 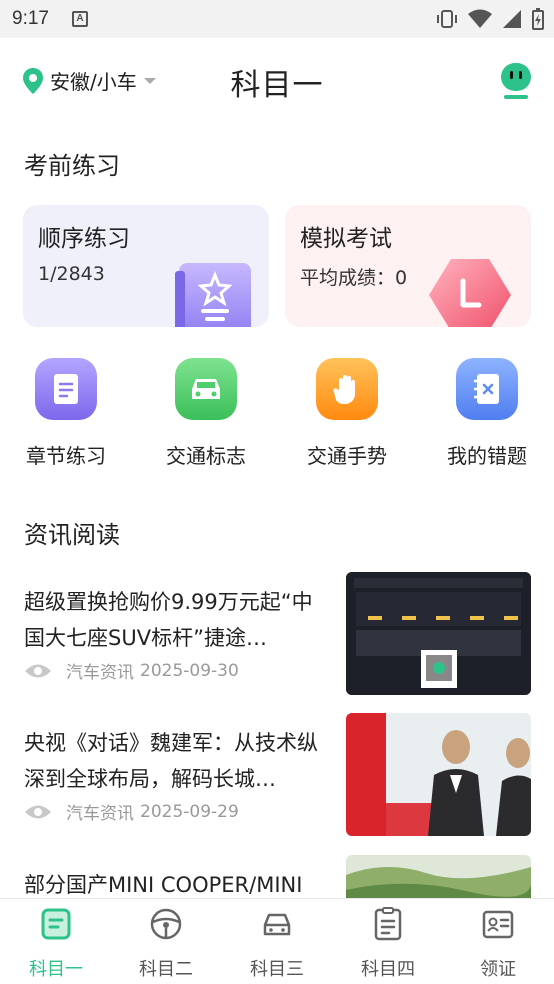 What do you see at coordinates (346, 239) in the screenshot?
I see `mock-exam-title: 模拟考试` at bounding box center [346, 239].